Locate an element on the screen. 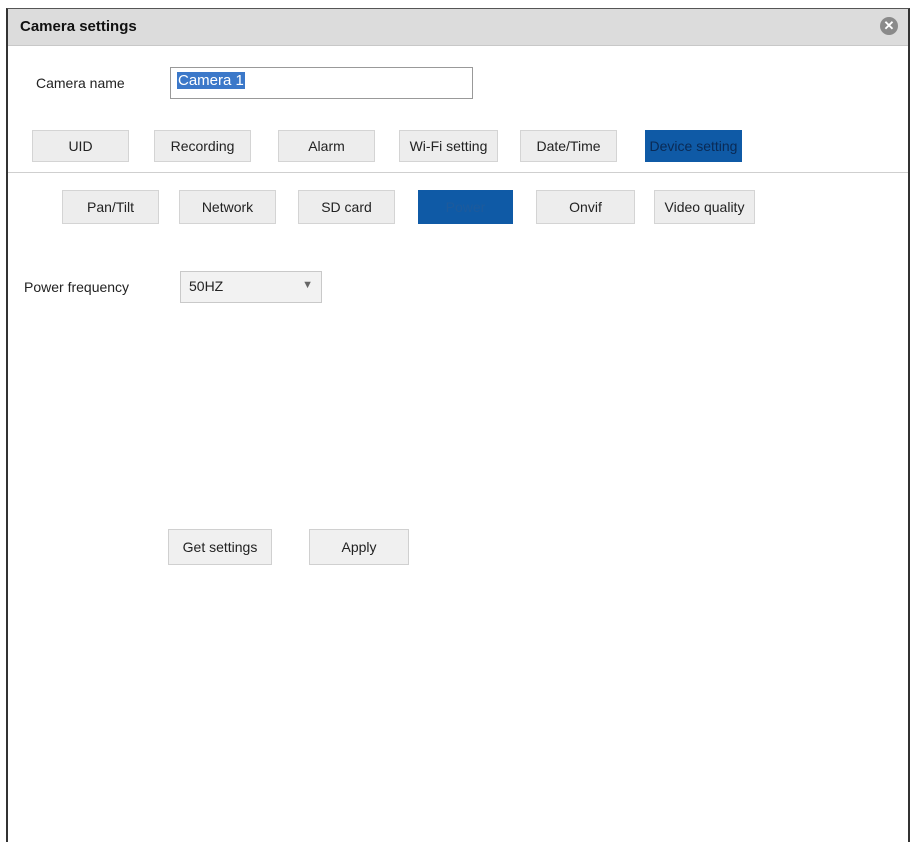 This screenshot has width=915, height=843. tab-alarm: Alarm is located at coordinates (326, 146).